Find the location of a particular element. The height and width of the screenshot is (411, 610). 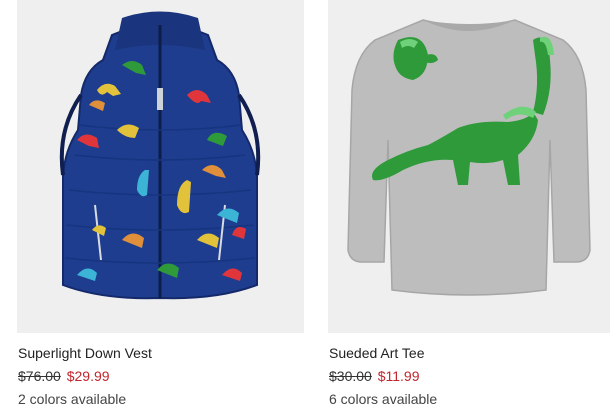

colors-available: 6 colors available is located at coordinates (383, 399).